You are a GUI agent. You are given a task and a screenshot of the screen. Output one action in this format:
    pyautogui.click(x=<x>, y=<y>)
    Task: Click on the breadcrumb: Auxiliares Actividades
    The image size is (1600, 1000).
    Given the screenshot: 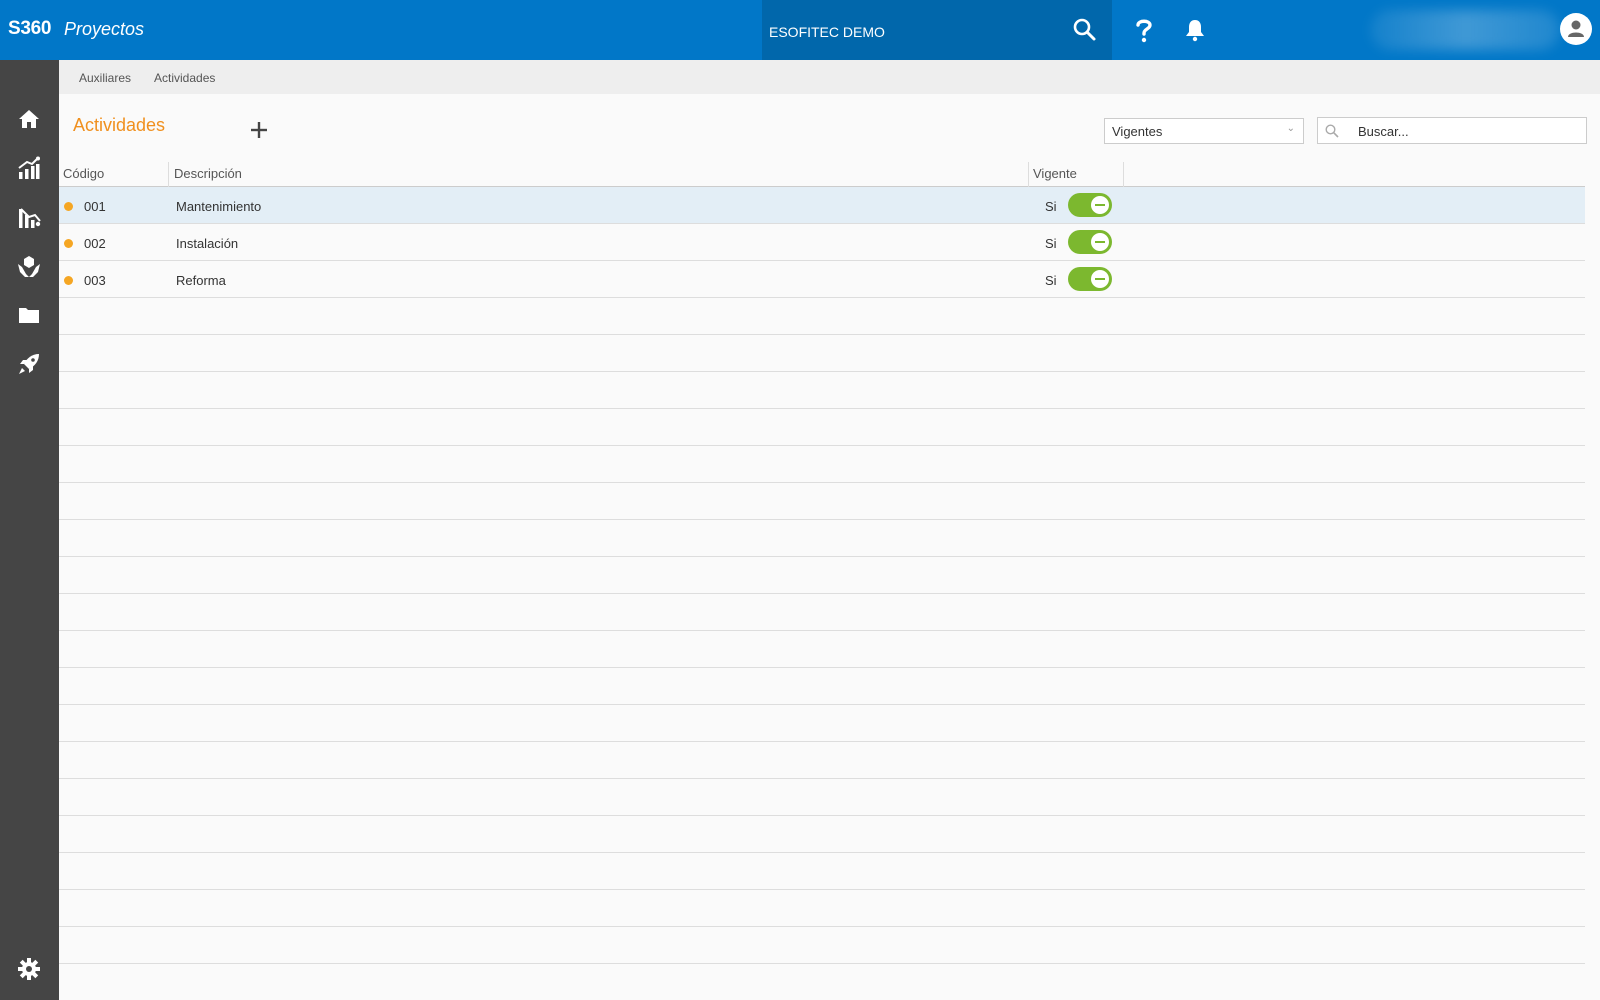 What is the action you would take?
    pyautogui.click(x=829, y=77)
    